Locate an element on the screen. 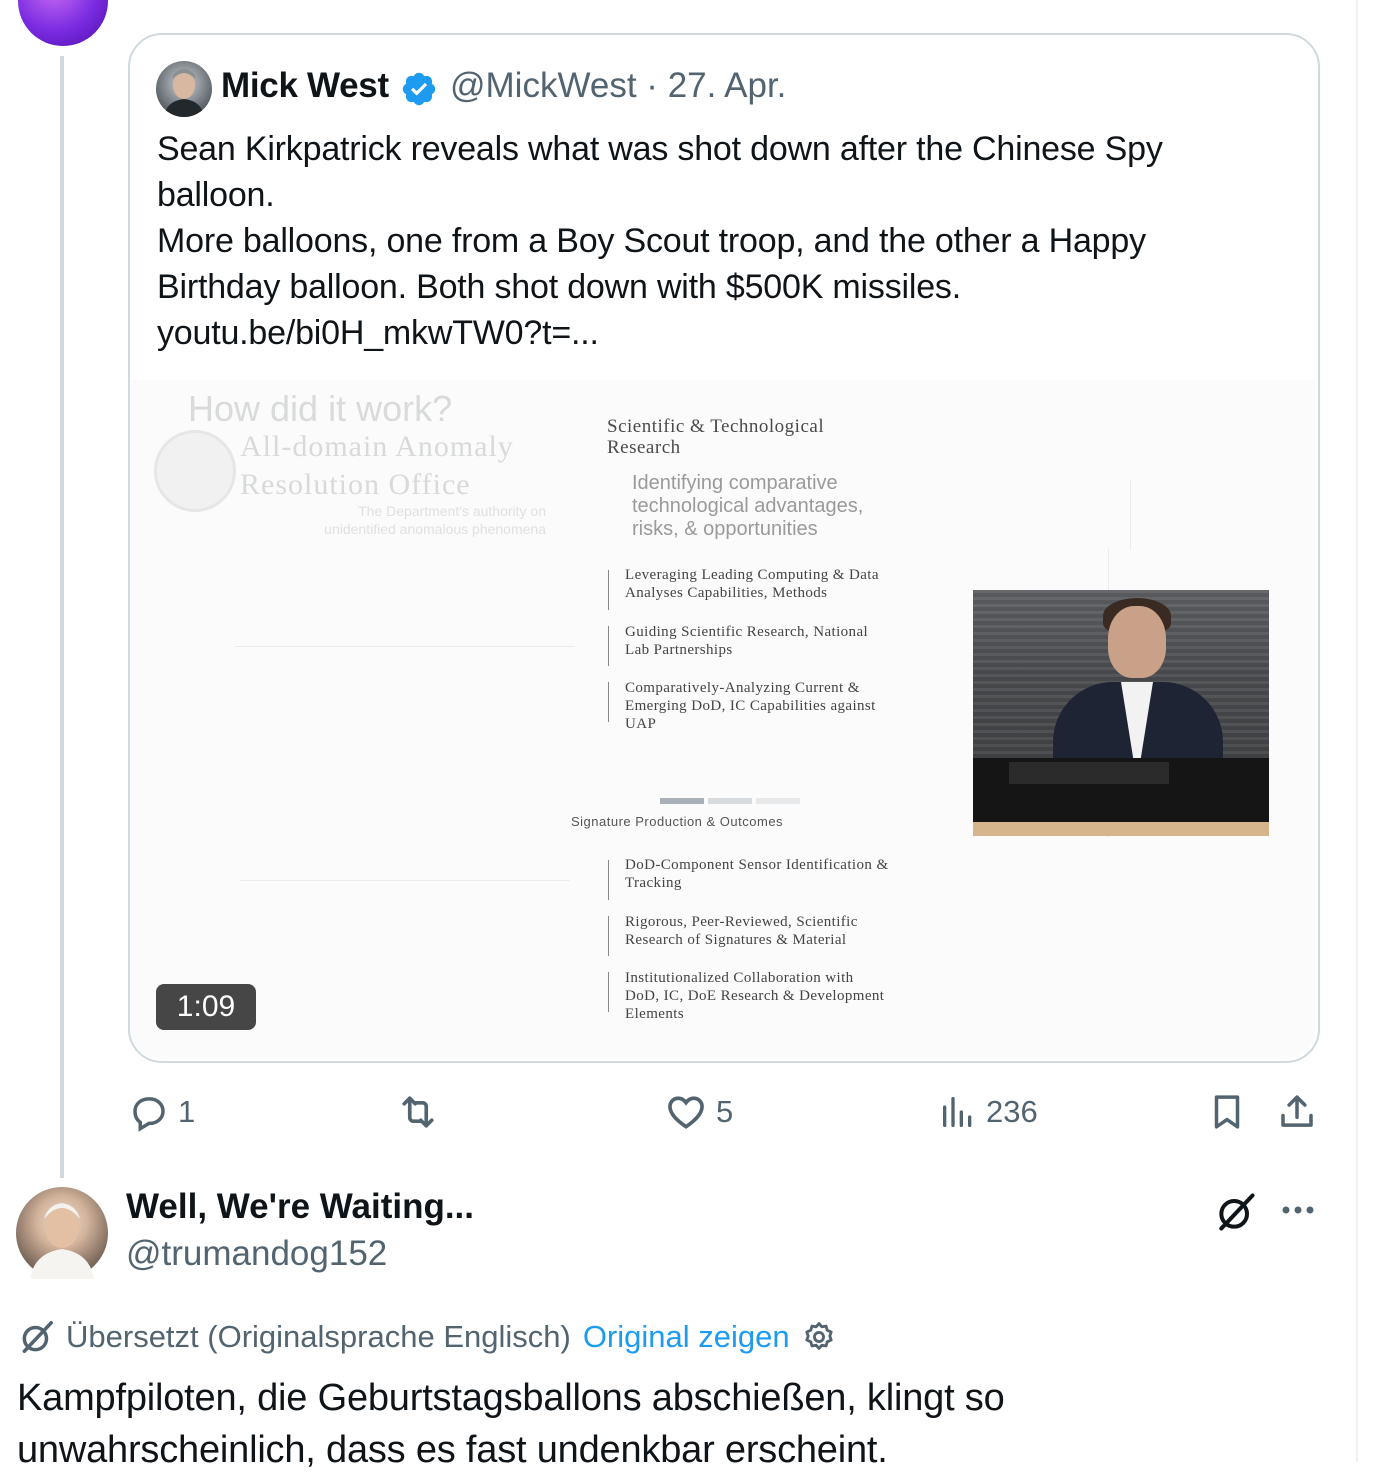  speaker-video-frame is located at coordinates (1121, 713).